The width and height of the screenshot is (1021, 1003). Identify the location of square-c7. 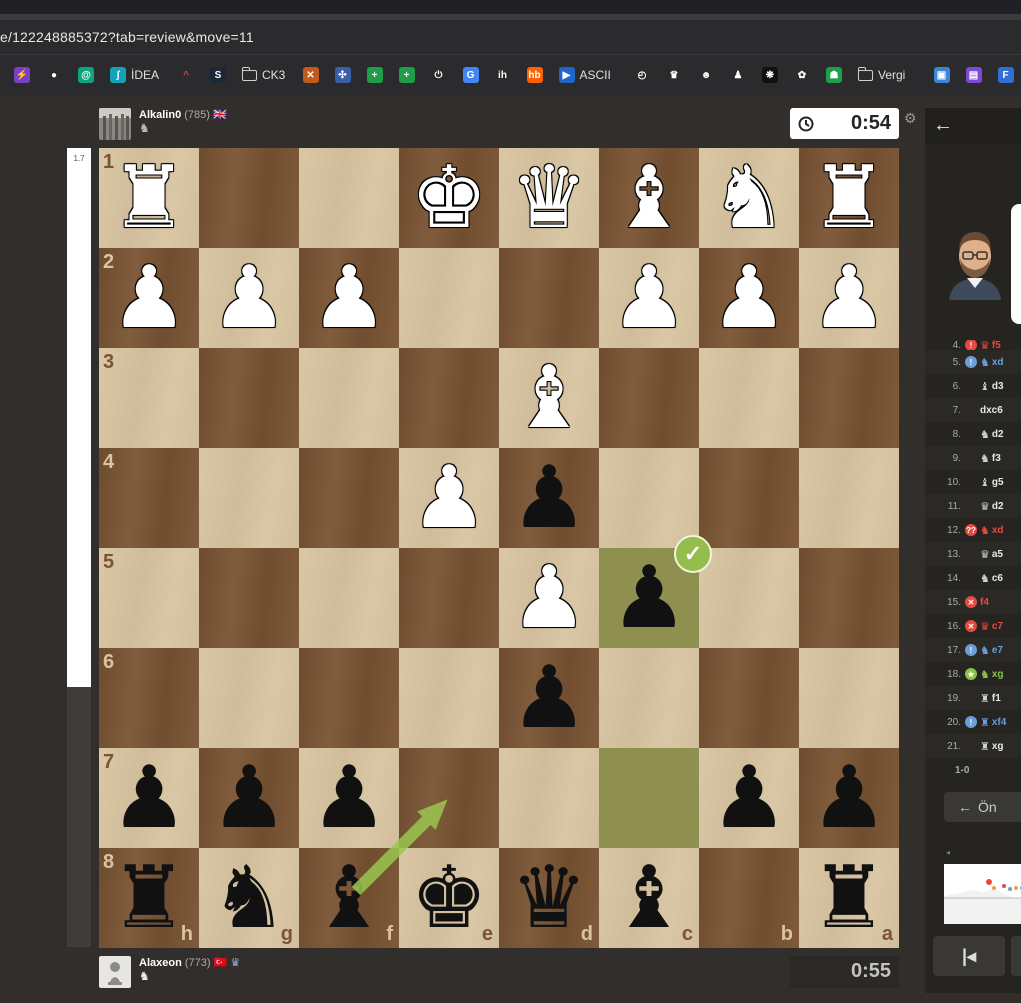
(649, 798).